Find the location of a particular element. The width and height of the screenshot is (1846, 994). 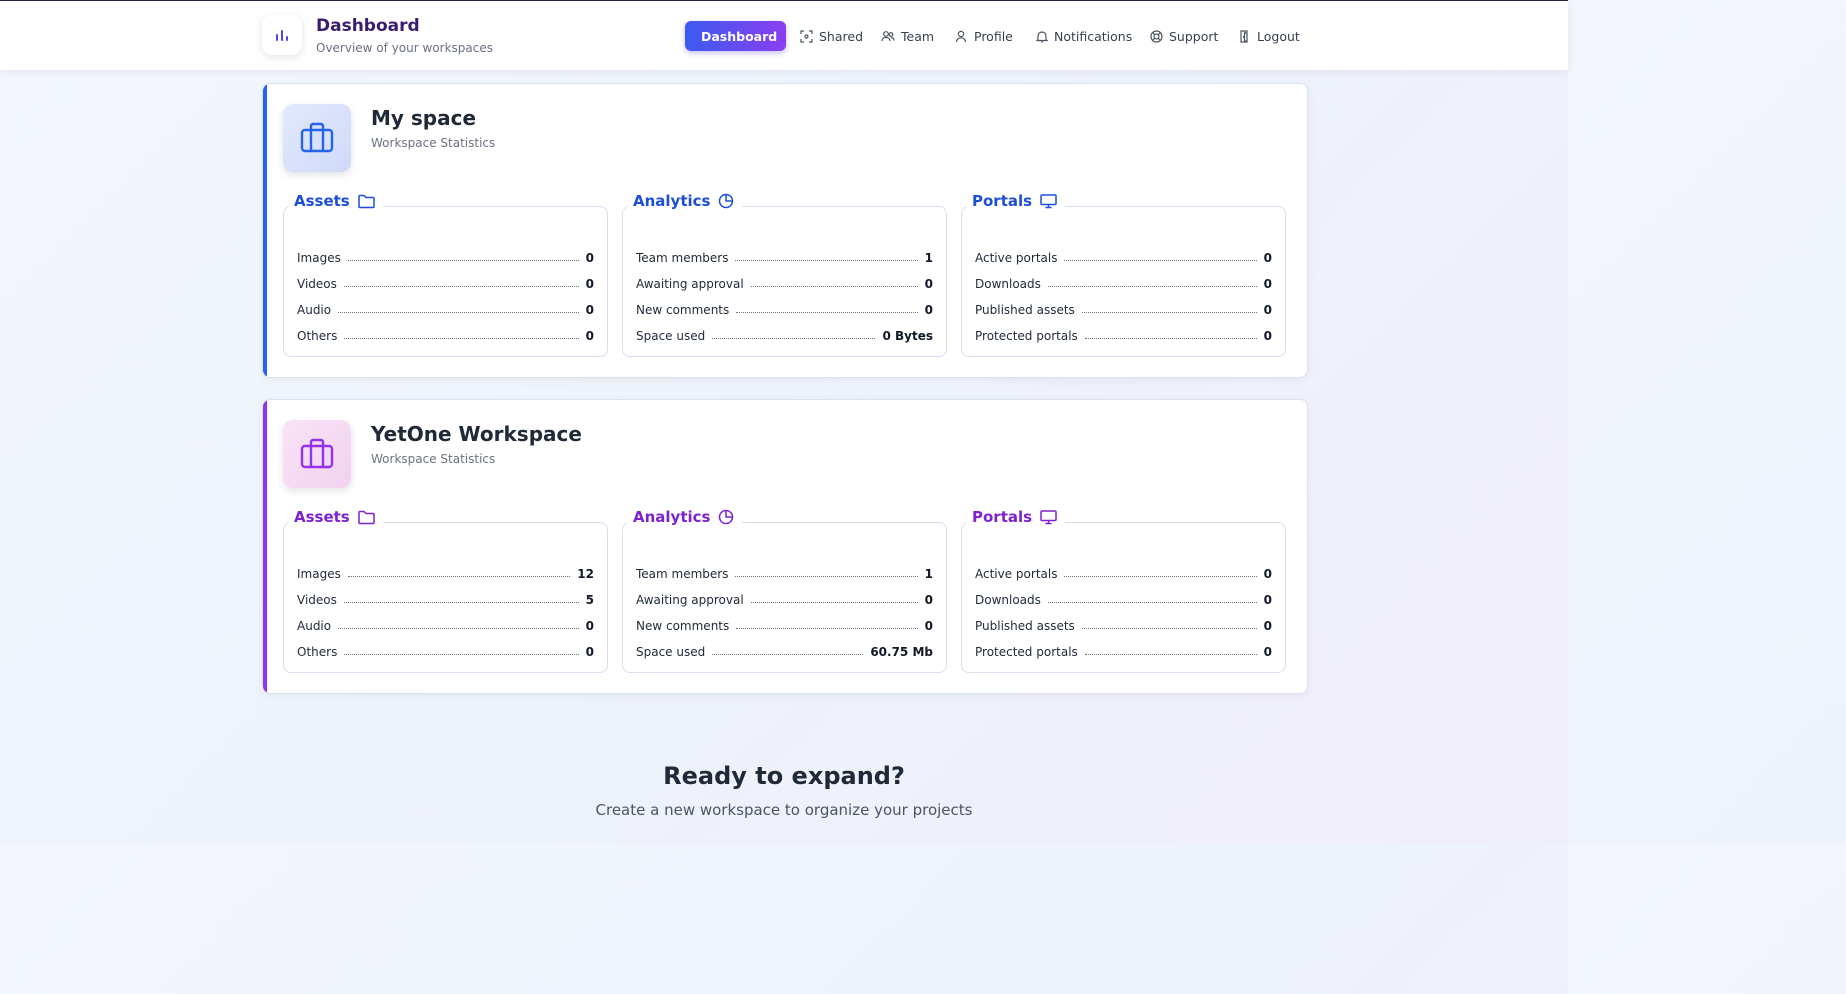

stat-label: Images is located at coordinates (319, 574).